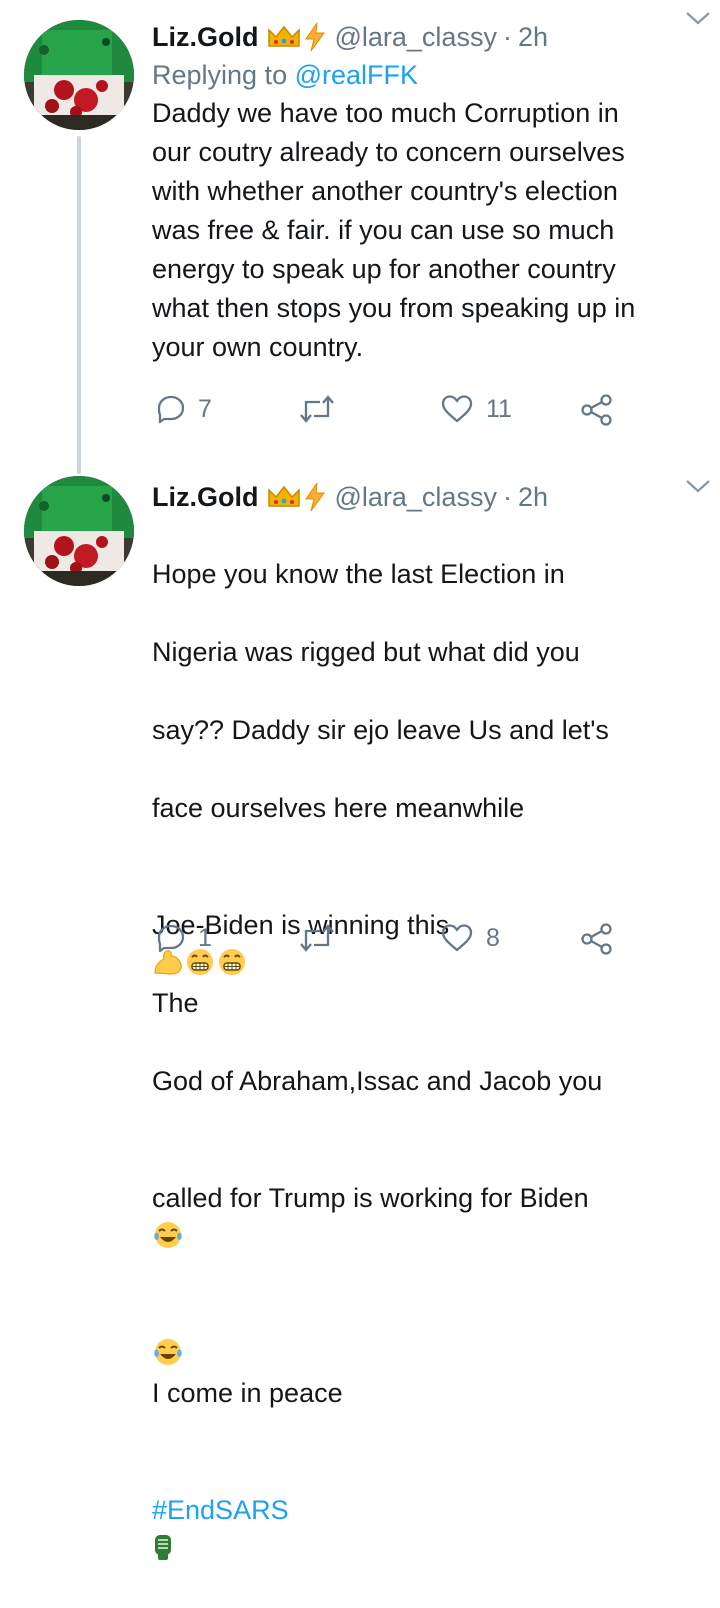  Describe the element at coordinates (426, 943) in the screenshot. I see `tweet-actions: 1 8` at that location.